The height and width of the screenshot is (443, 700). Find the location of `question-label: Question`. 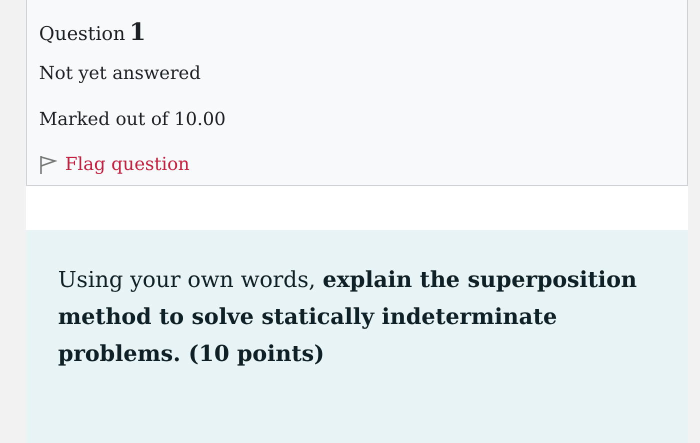

question-label: Question is located at coordinates (82, 34).